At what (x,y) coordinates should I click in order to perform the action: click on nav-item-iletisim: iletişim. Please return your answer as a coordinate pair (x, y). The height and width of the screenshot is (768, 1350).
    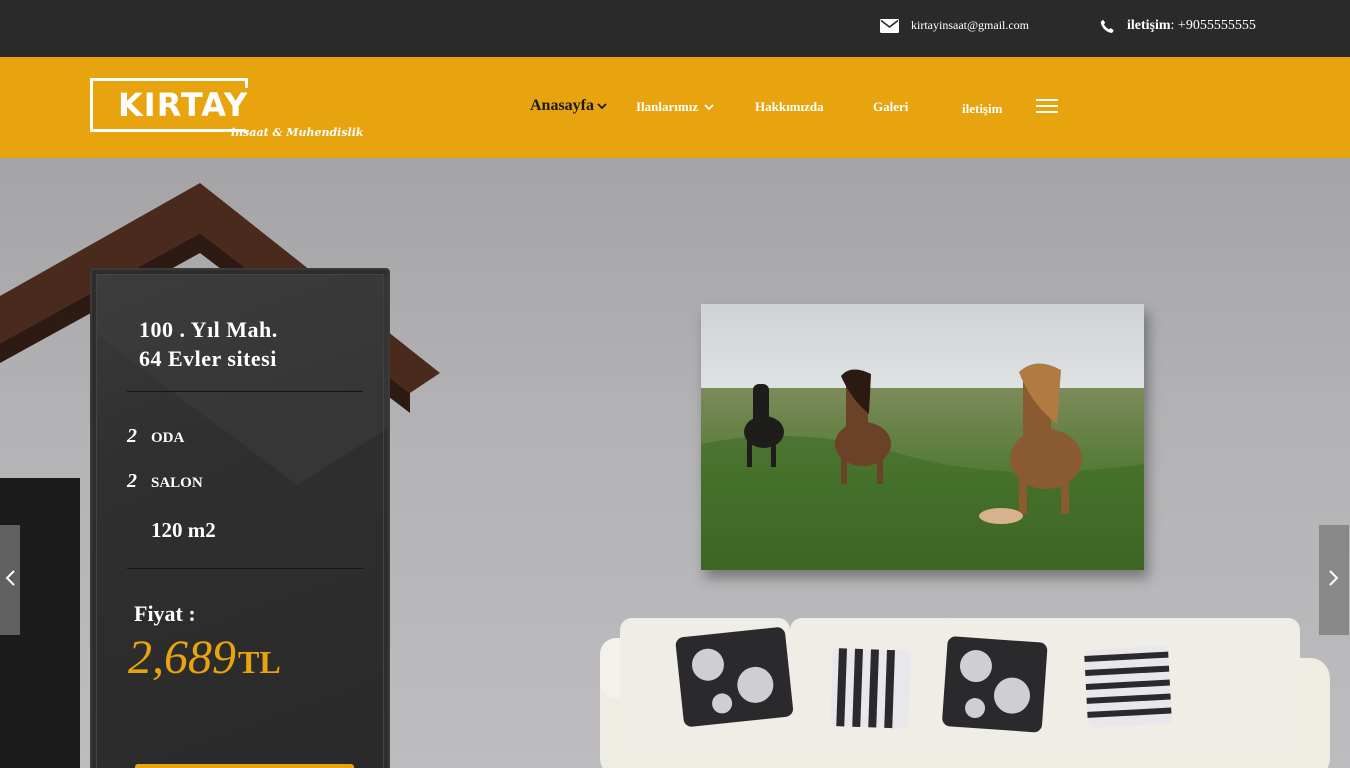
    Looking at the image, I should click on (982, 109).